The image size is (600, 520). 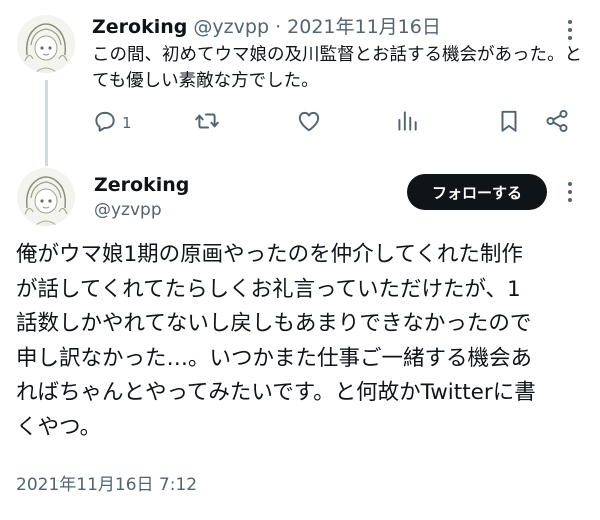 I want to click on reply-button: 1, so click(x=112, y=123).